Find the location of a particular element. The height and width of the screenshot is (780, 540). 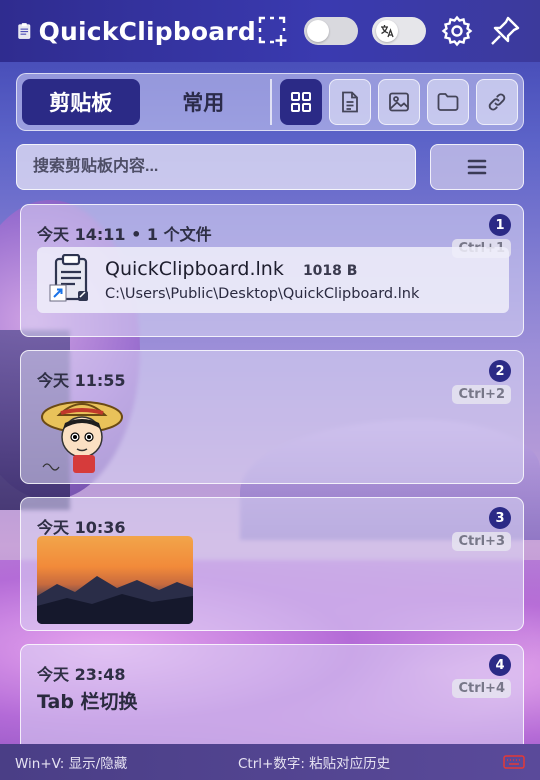

menu-icon is located at coordinates (477, 167).